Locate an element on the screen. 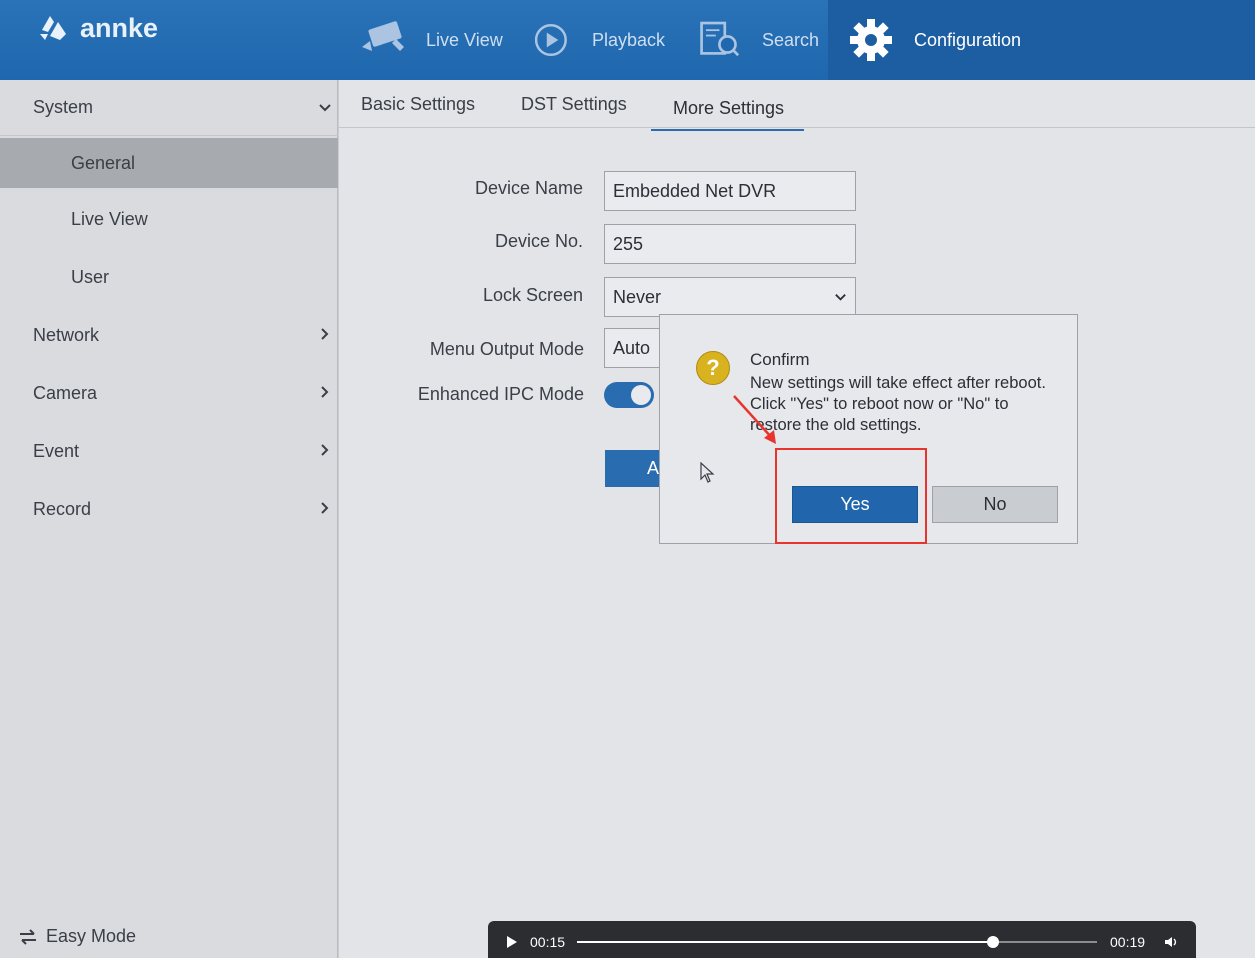 The height and width of the screenshot is (958, 1255). no-button-label: No is located at coordinates (995, 504).